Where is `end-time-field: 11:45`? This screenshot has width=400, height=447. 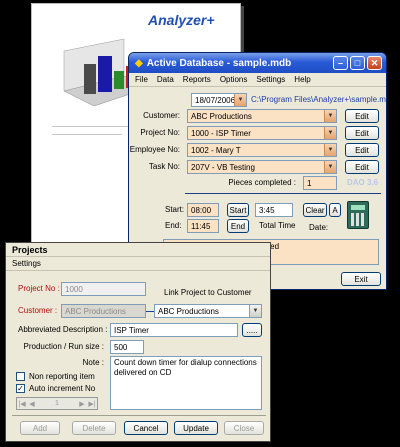 end-time-field: 11:45 is located at coordinates (203, 226).